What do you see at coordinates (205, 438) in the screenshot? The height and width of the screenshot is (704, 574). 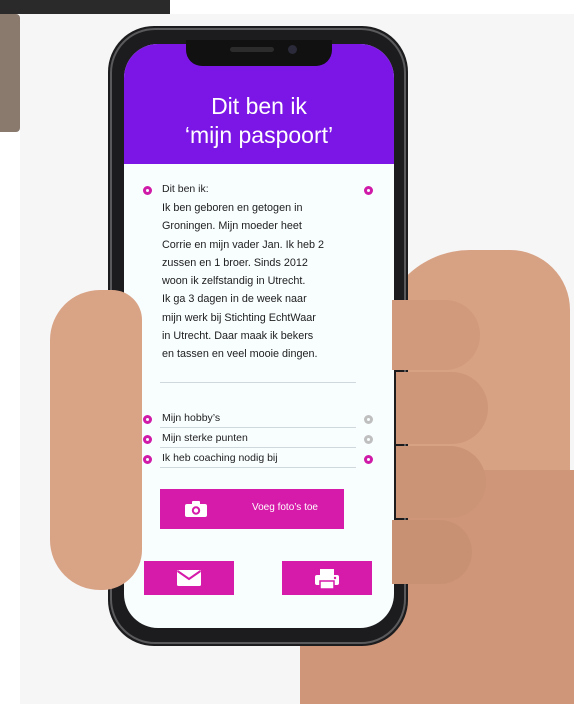 I see `list-item-strengths: Mijn sterke punten` at bounding box center [205, 438].